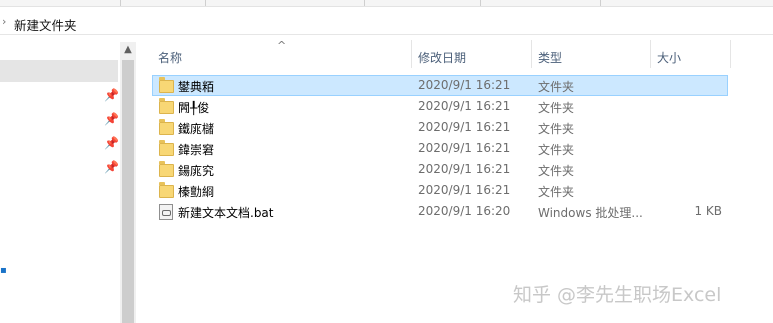 The height and width of the screenshot is (323, 773). What do you see at coordinates (617, 295) in the screenshot?
I see `watermark: 知乎 @李先生职场Excel` at bounding box center [617, 295].